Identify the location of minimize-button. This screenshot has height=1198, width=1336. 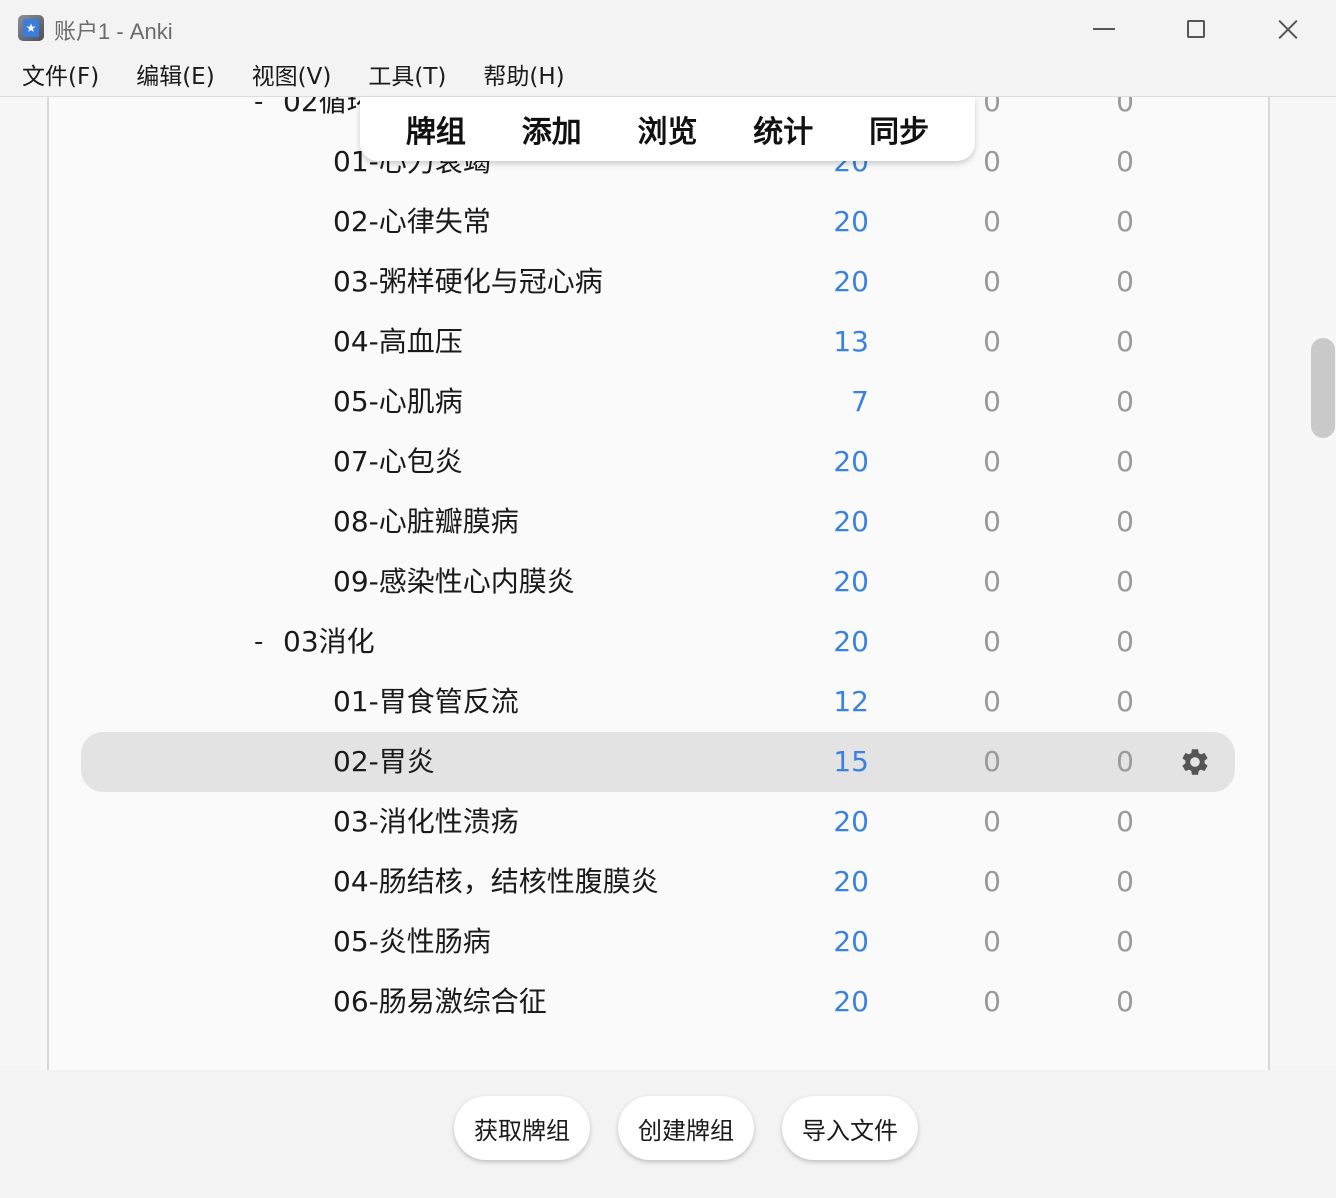
(1104, 29).